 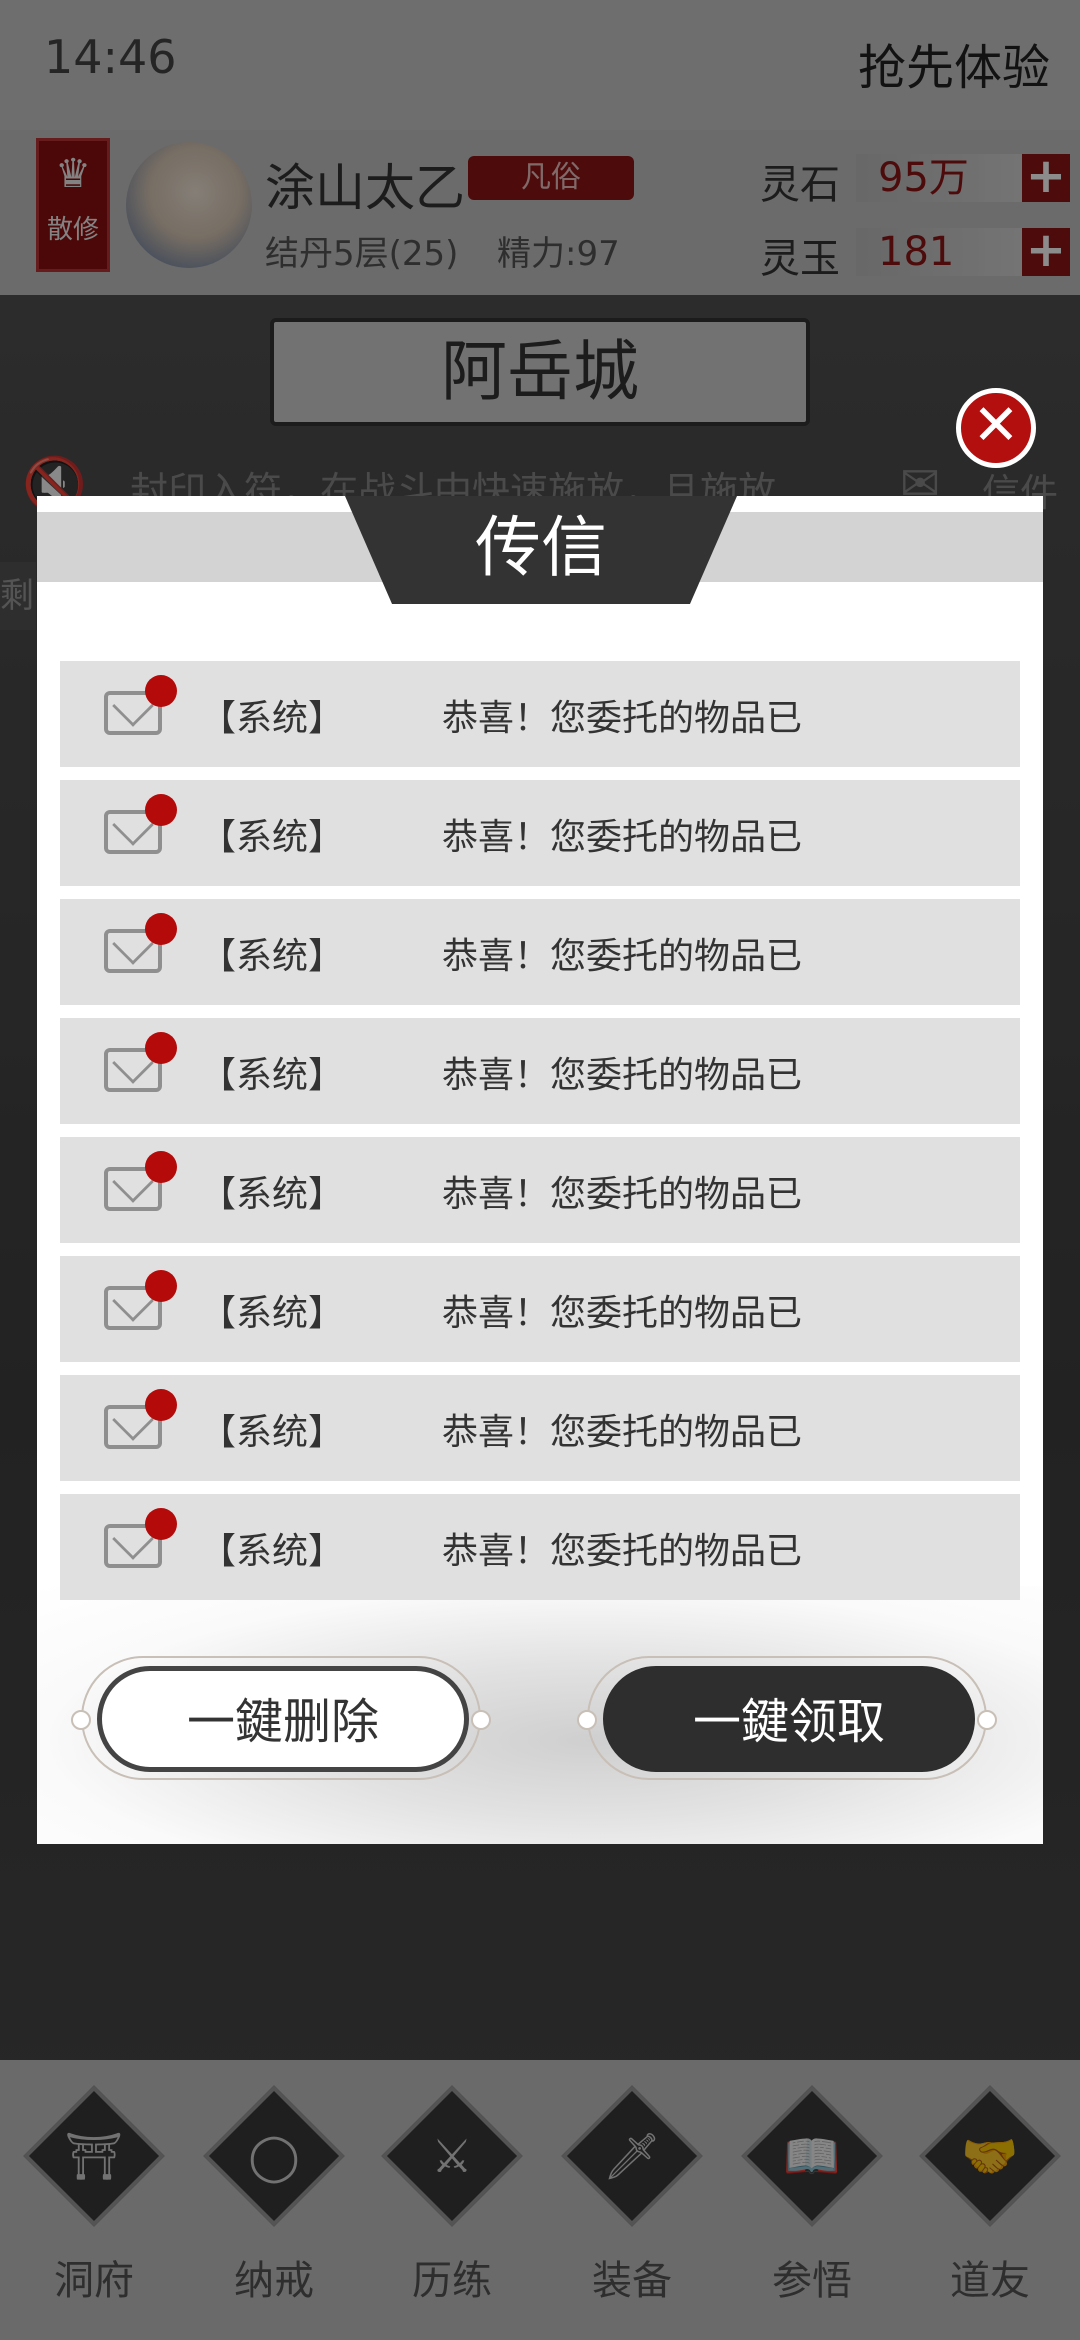 What do you see at coordinates (541, 550) in the screenshot?
I see `dialog-title: 传信` at bounding box center [541, 550].